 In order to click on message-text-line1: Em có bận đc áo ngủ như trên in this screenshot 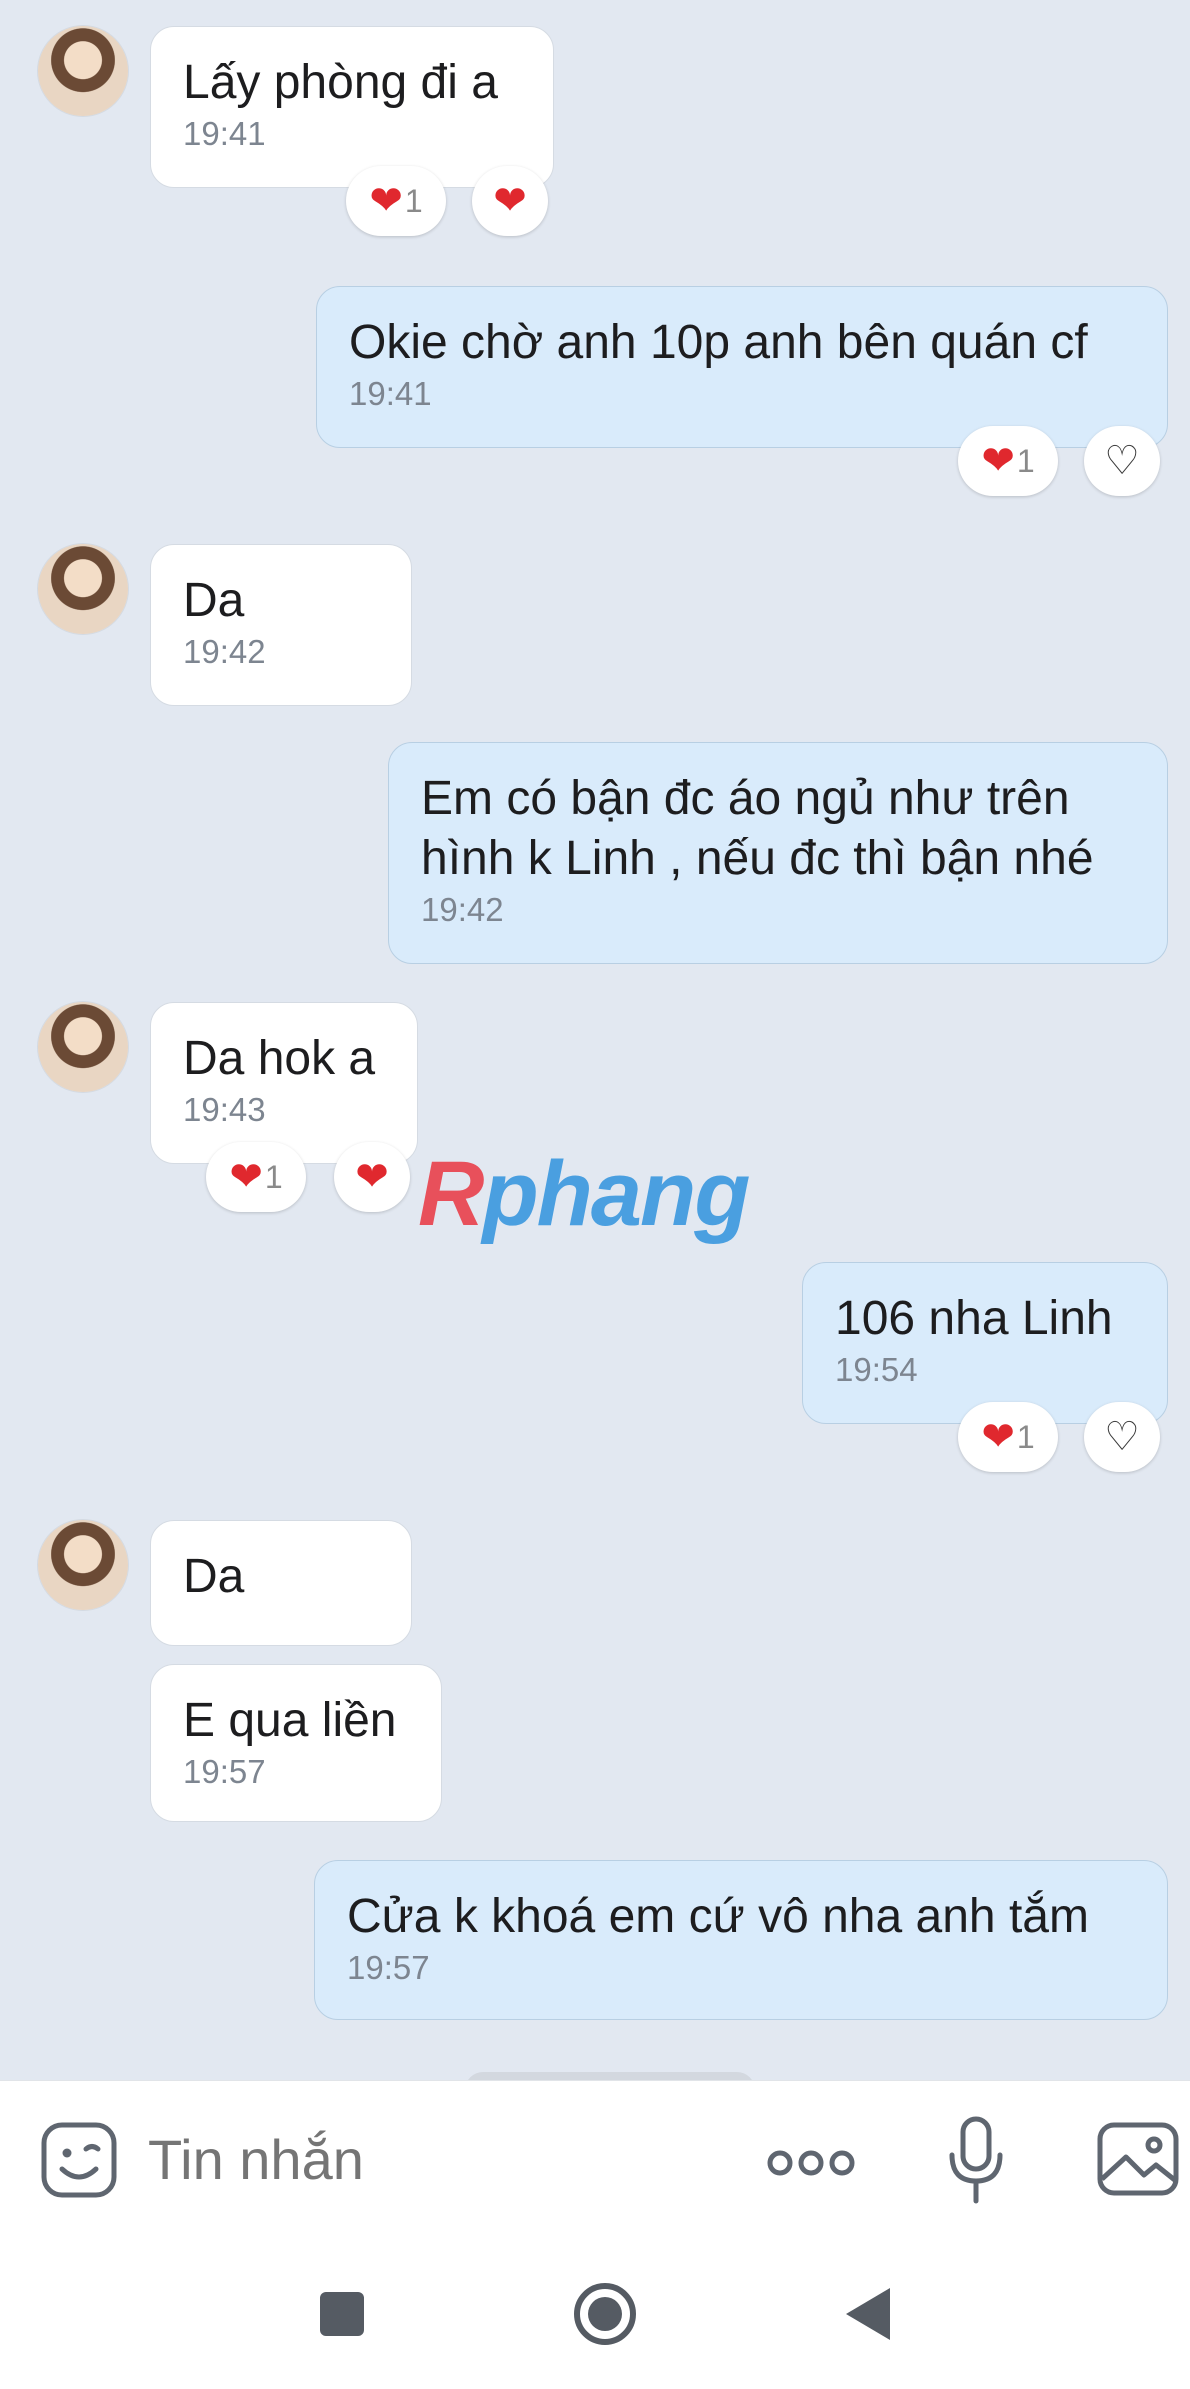, I will do `click(745, 798)`.